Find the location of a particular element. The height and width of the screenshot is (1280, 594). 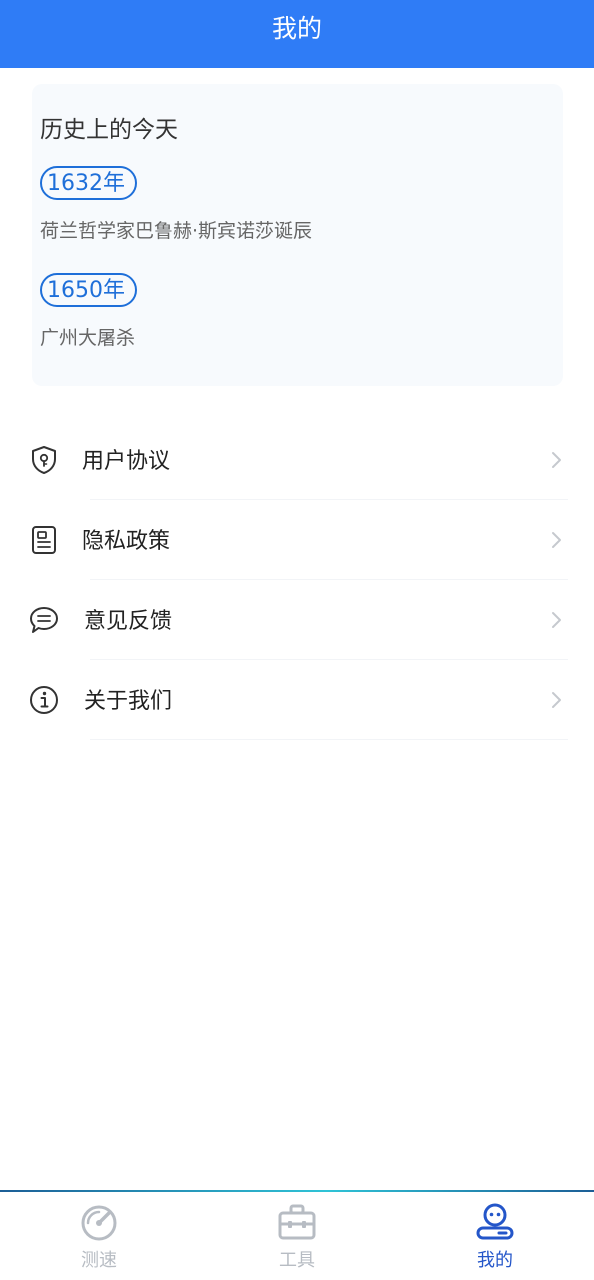

tab-label: 我的 is located at coordinates (495, 1260).